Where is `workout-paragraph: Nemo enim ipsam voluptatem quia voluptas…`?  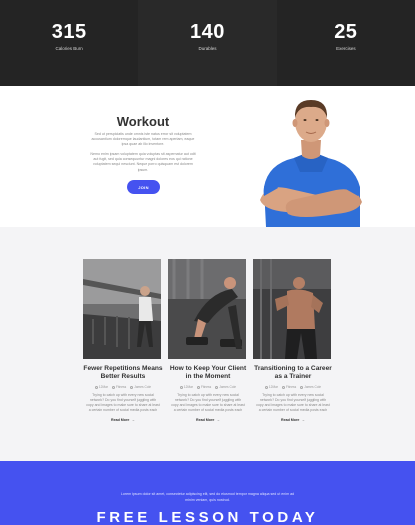
workout-paragraph: Nemo enim ipsam voluptatem quia voluptas… is located at coordinates (143, 162).